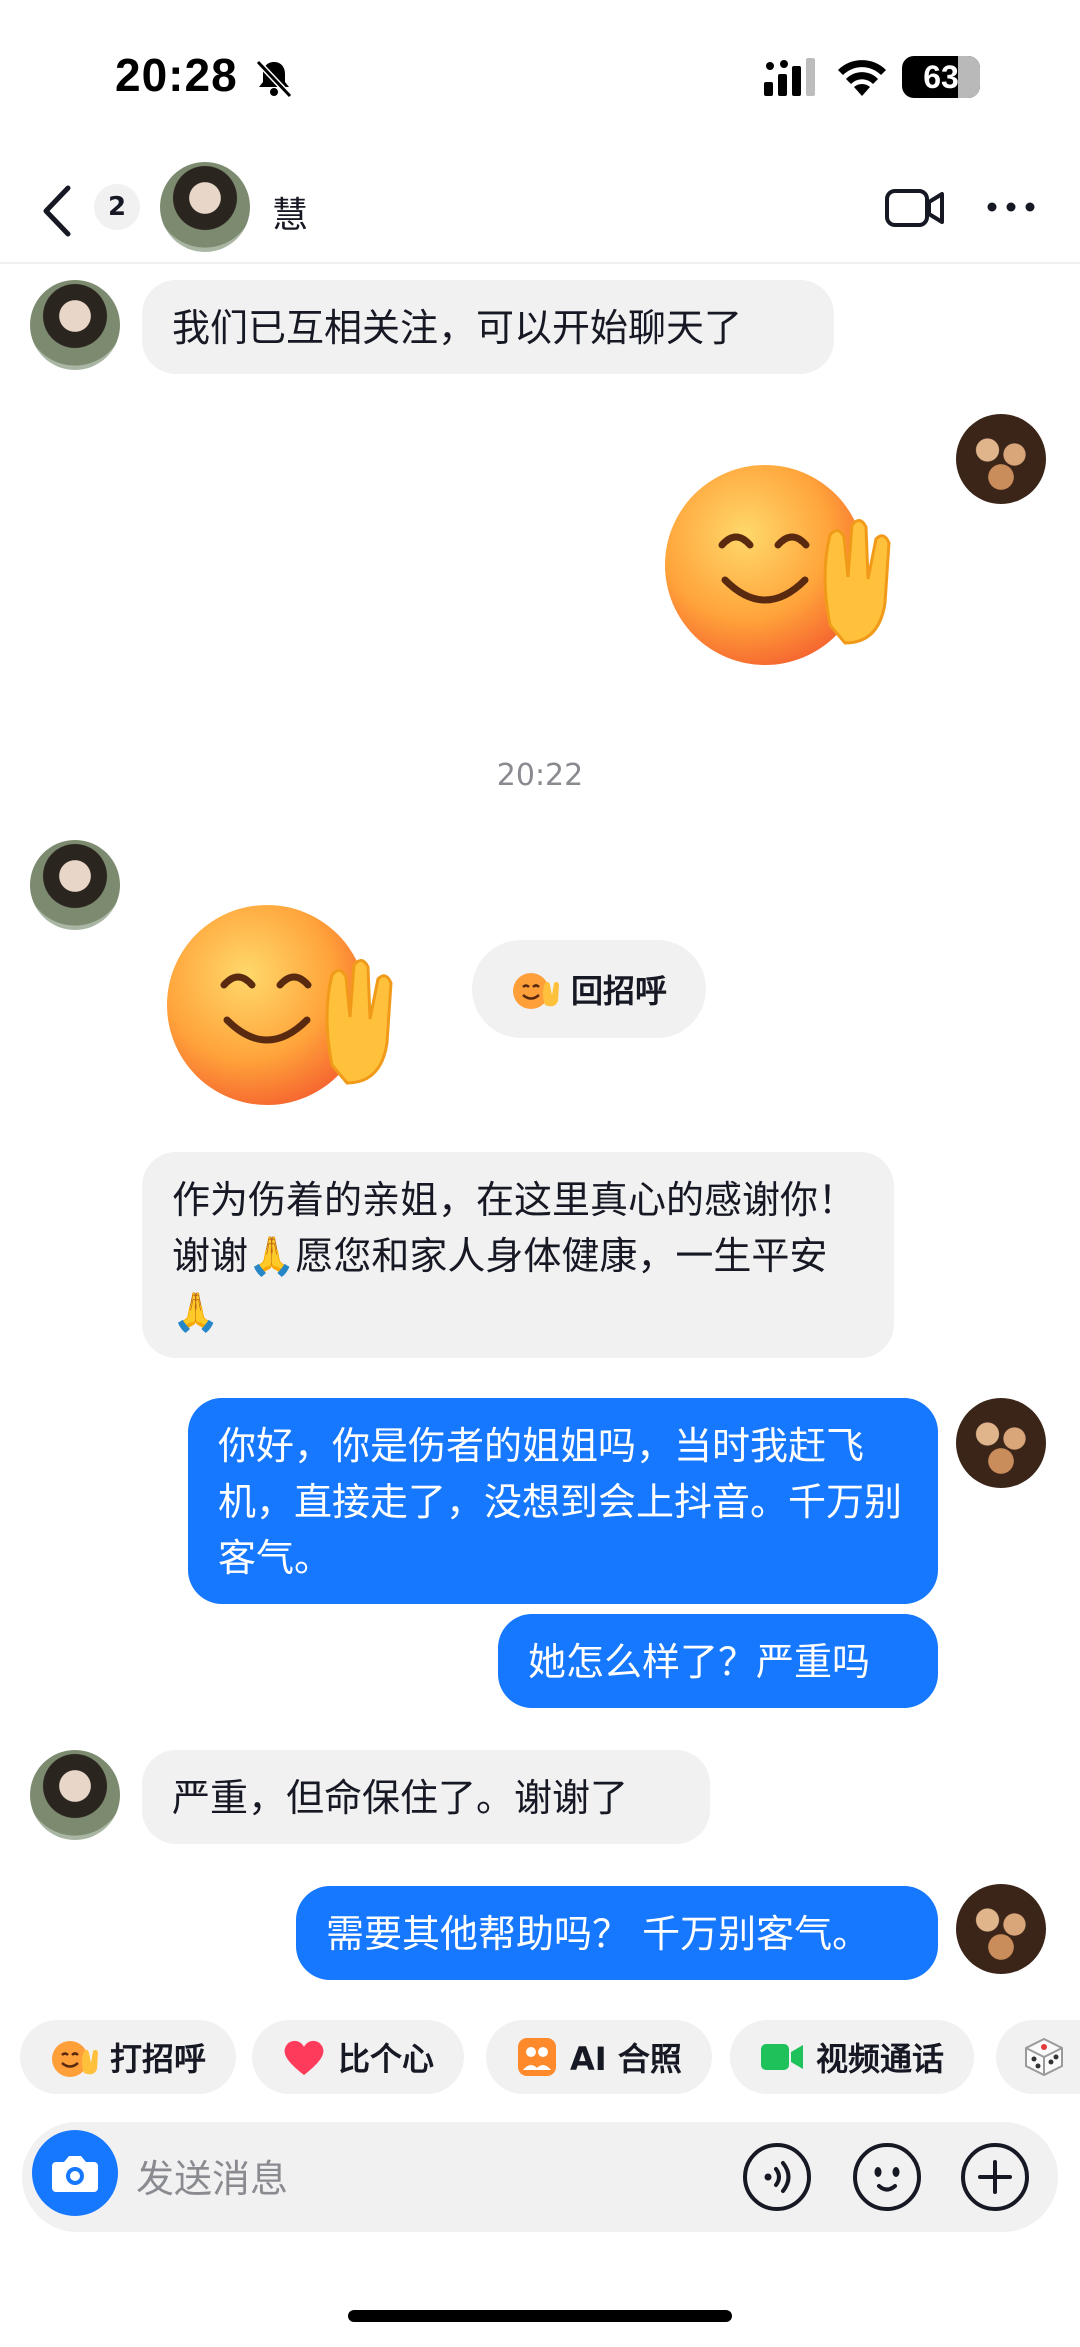  What do you see at coordinates (518, 1255) in the screenshot?
I see `message-bubble-in: 作为伤着的亲姐，在这里真心的感谢你！谢谢🙏愿您和家人身体健康，一生平安🙏` at bounding box center [518, 1255].